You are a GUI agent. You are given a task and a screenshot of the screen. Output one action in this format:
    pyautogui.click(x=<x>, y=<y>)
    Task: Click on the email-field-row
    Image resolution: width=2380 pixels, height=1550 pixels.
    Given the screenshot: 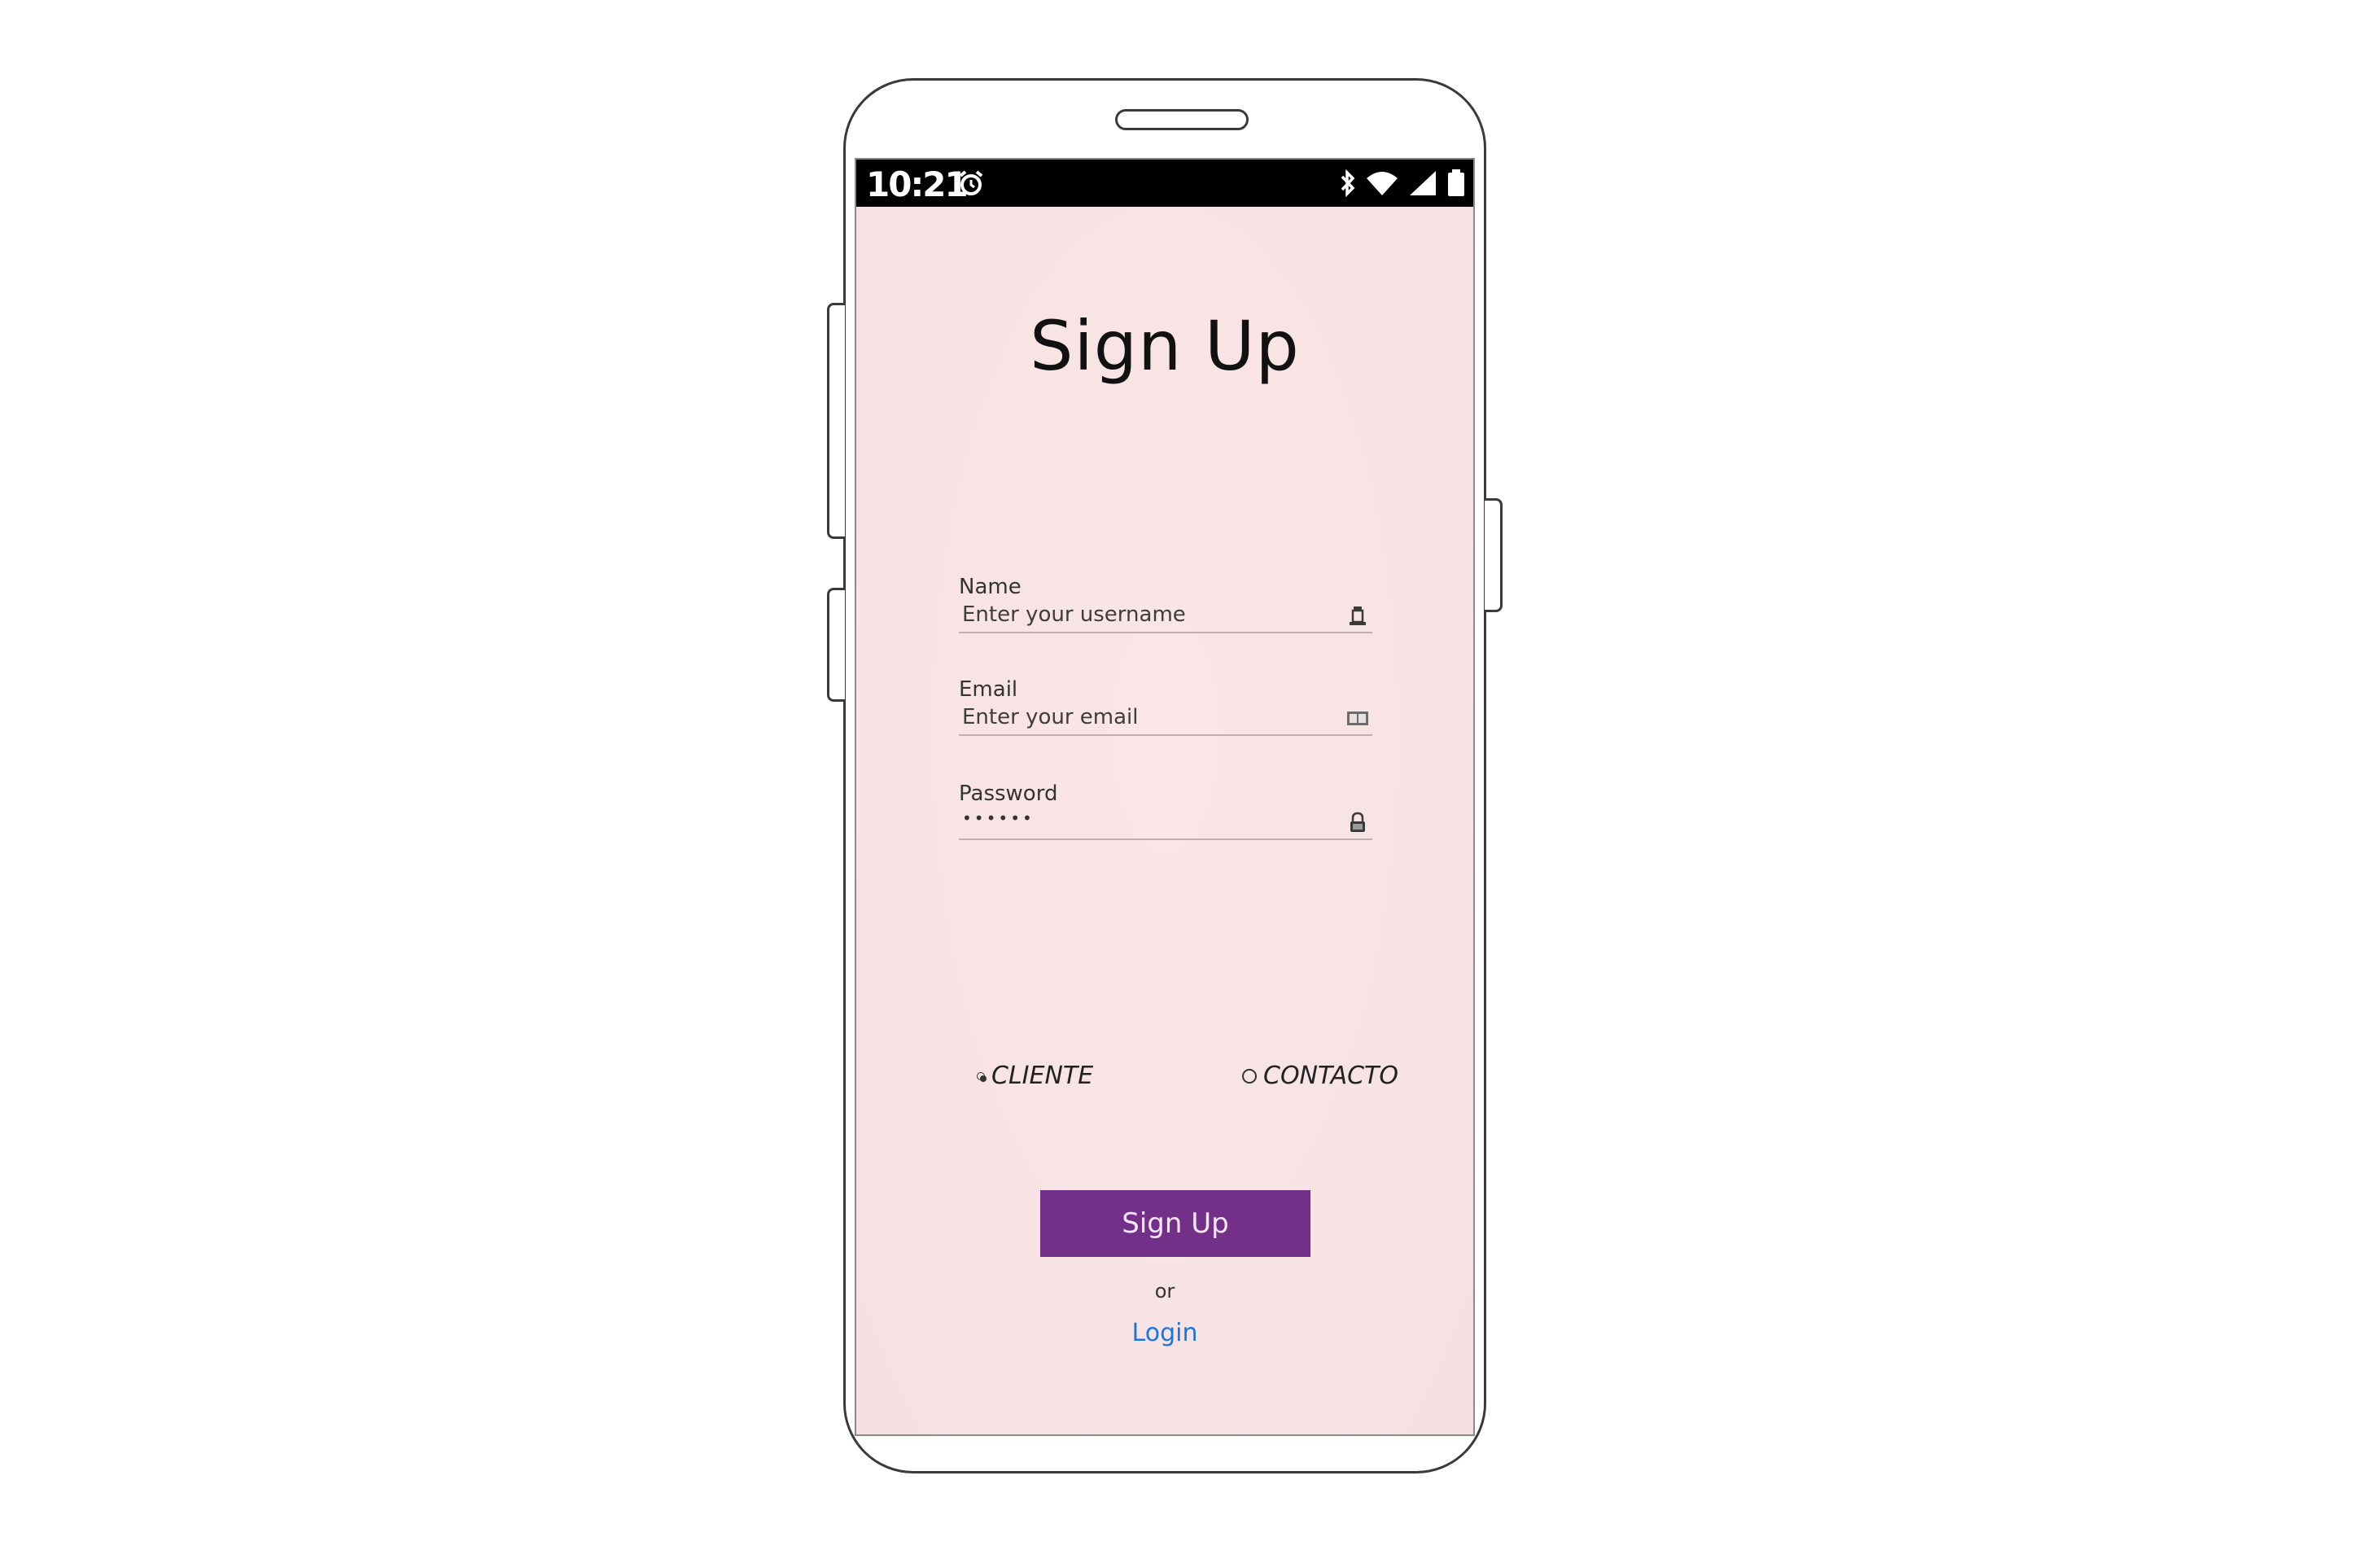 What is the action you would take?
    pyautogui.click(x=1165, y=719)
    